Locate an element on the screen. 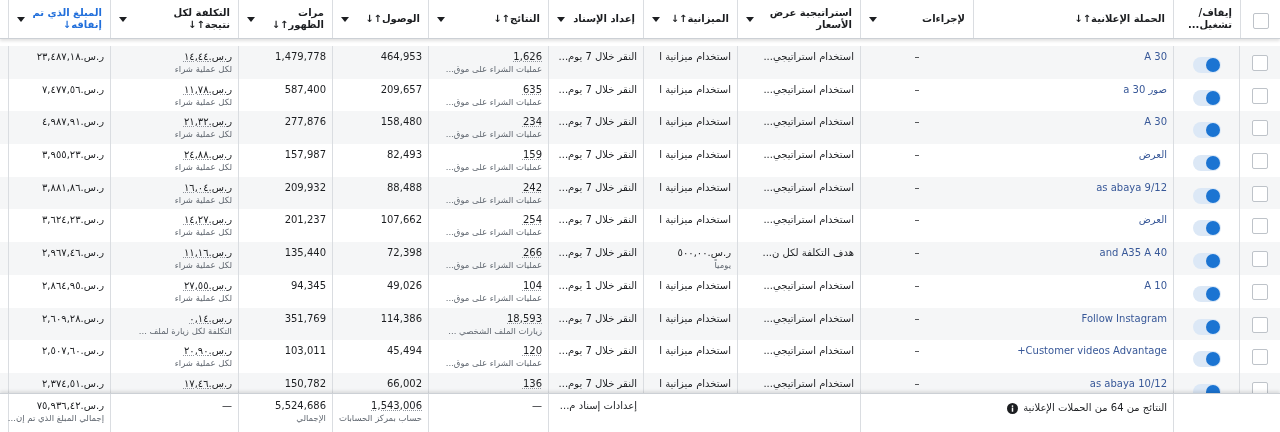 This screenshot has width=1280, height=432. select-all-checkbox is located at coordinates (1260, 21).